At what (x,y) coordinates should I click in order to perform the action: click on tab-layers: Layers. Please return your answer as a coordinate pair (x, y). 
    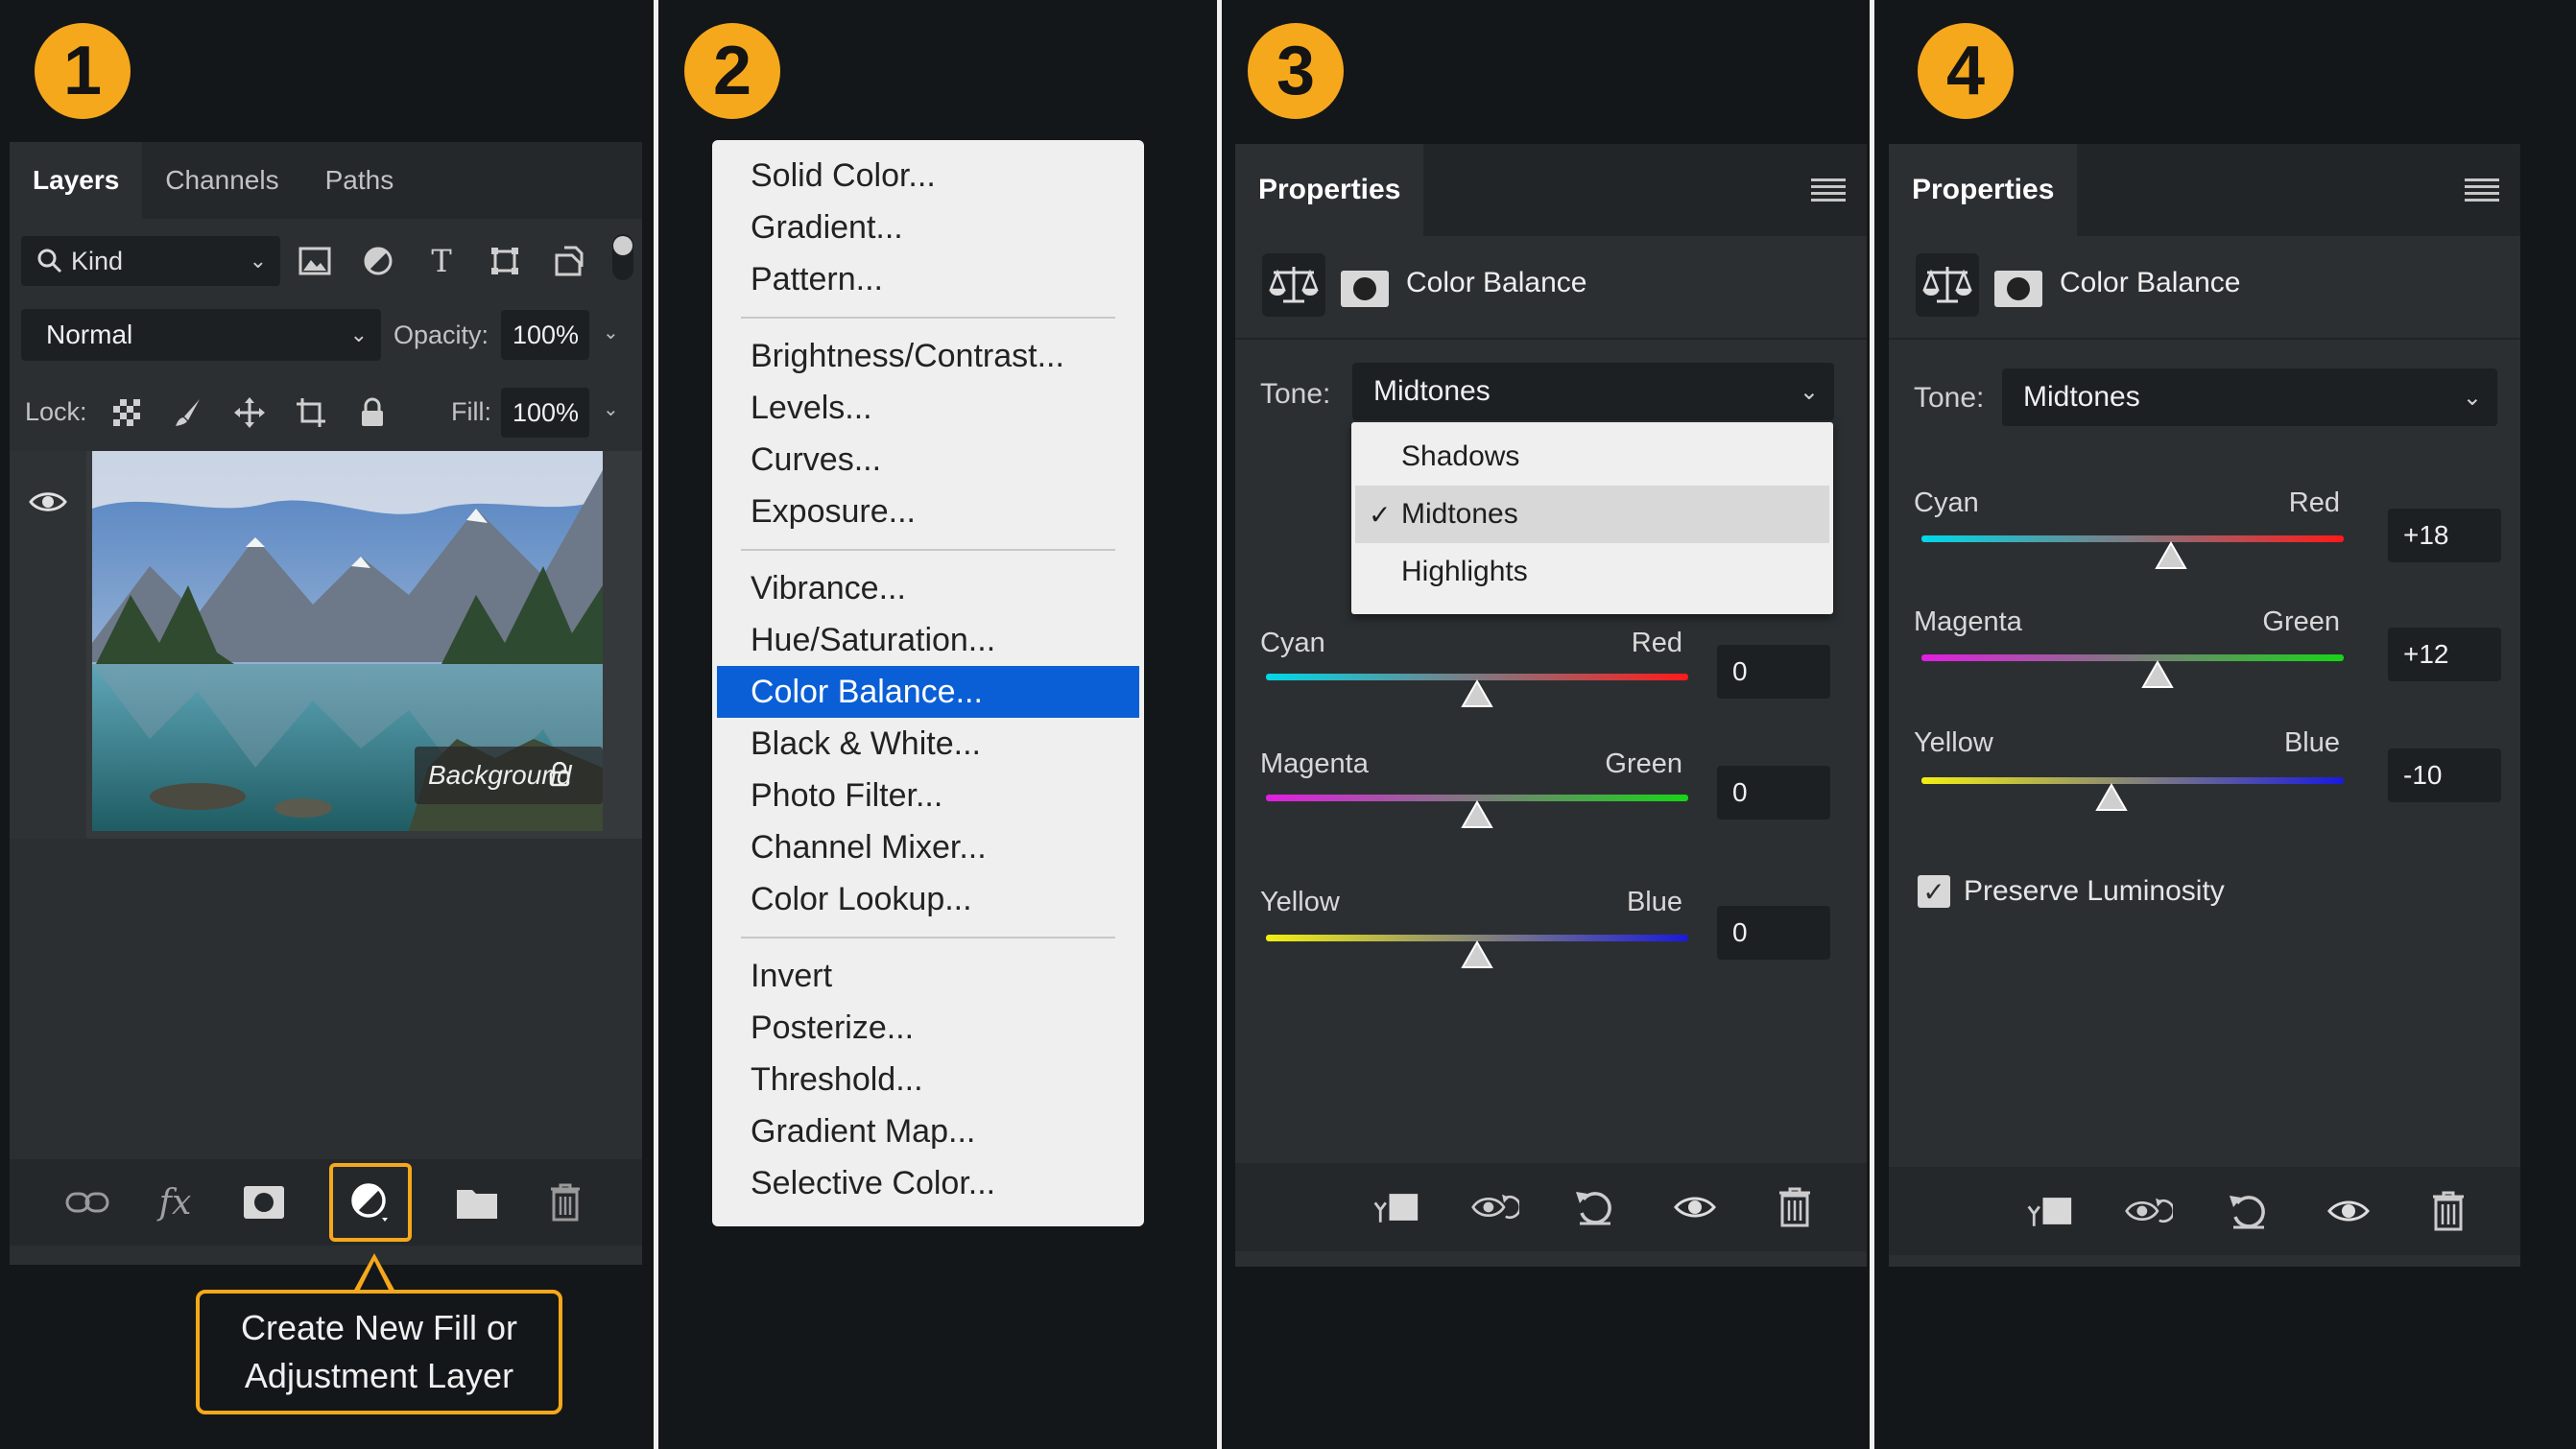
    Looking at the image, I should click on (76, 181).